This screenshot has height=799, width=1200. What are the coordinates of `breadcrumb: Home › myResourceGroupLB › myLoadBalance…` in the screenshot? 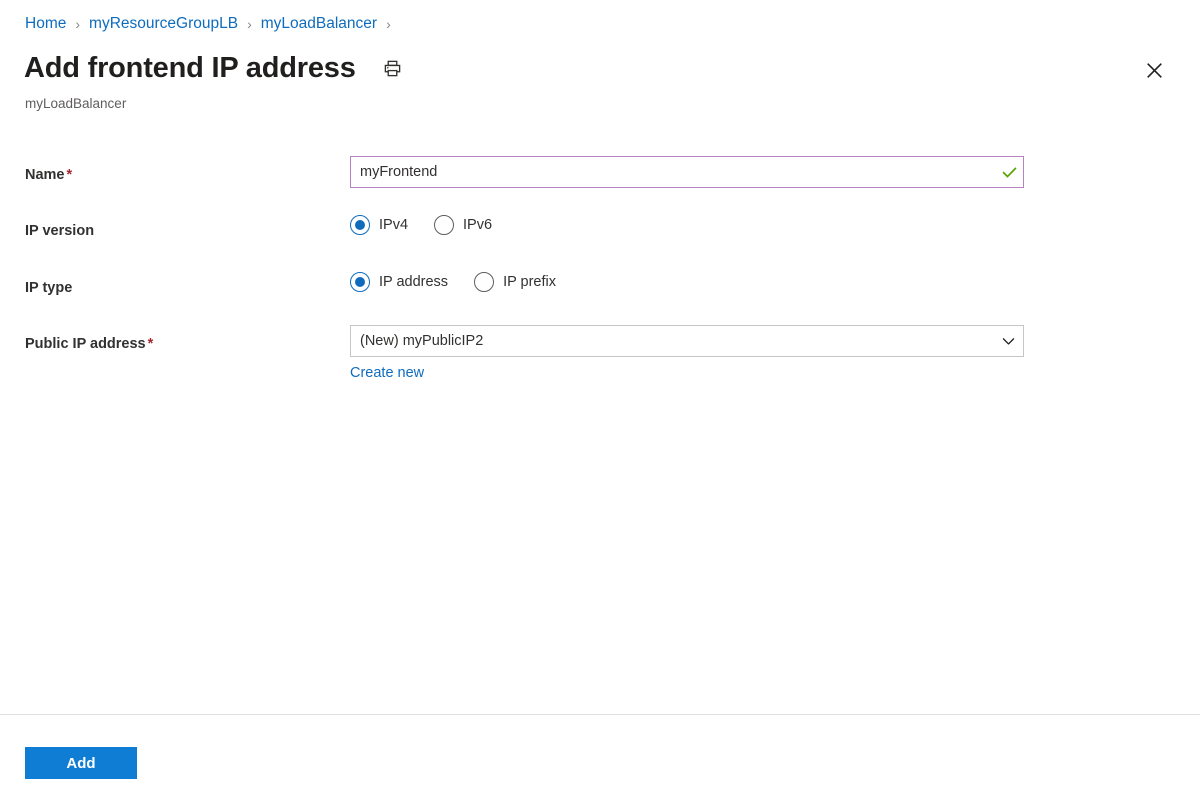 It's located at (212, 24).